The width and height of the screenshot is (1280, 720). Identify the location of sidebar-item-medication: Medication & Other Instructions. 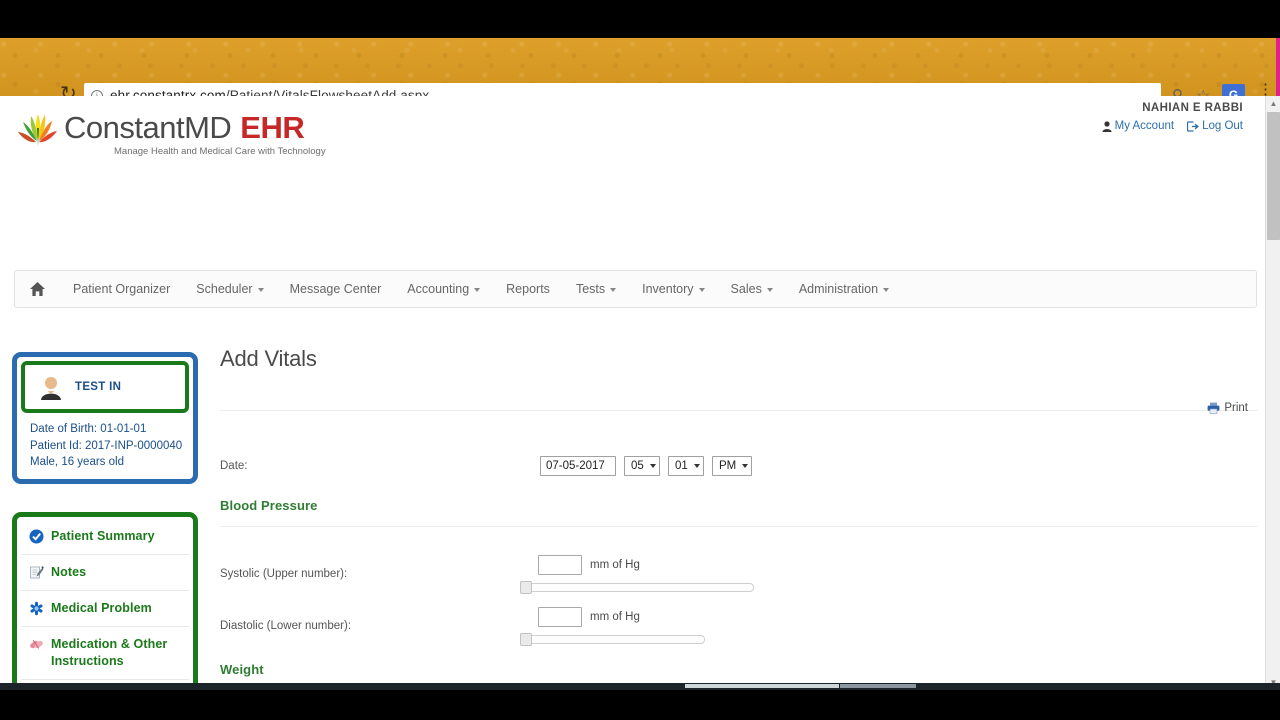
(105, 653).